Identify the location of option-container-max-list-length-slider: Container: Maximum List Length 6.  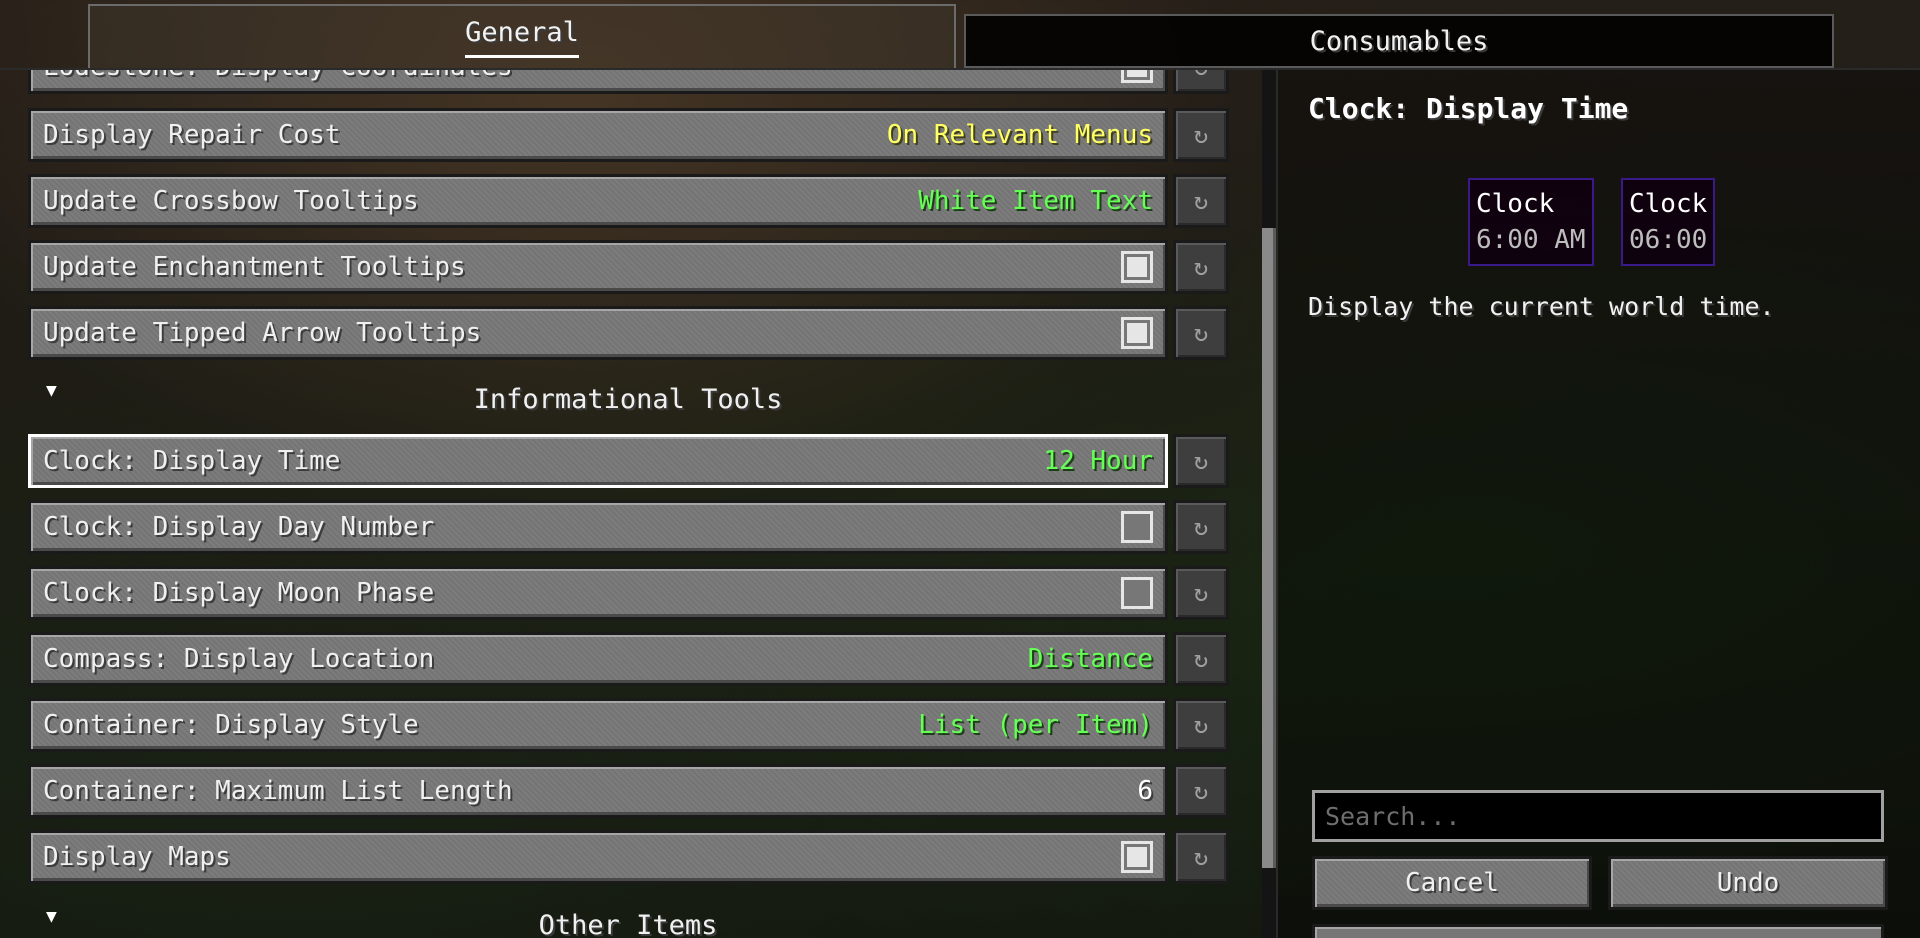
(598, 791).